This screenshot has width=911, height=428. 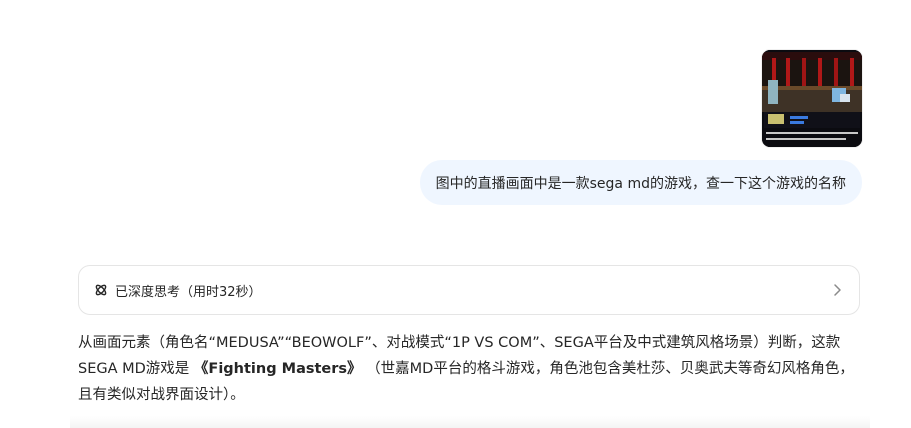 I want to click on user-message-text: 图中的直播画面中是一款sega md的游戏，查一下这个游戏的名称, so click(x=640, y=183).